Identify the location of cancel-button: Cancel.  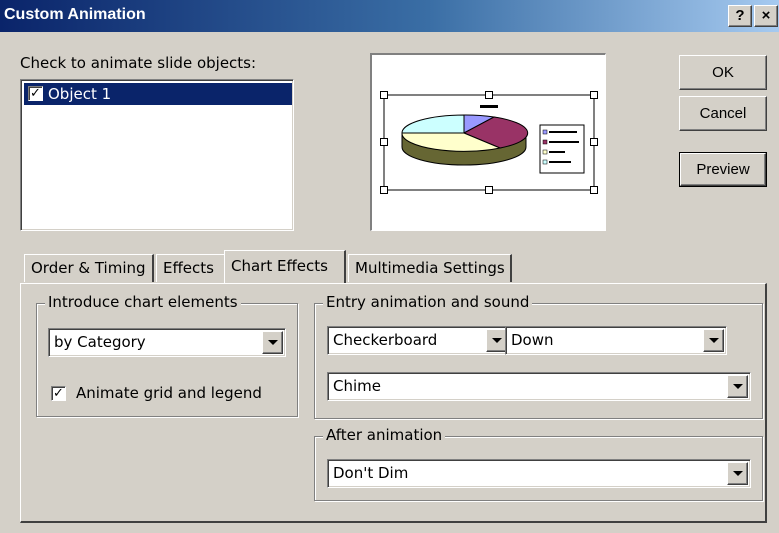
(723, 113).